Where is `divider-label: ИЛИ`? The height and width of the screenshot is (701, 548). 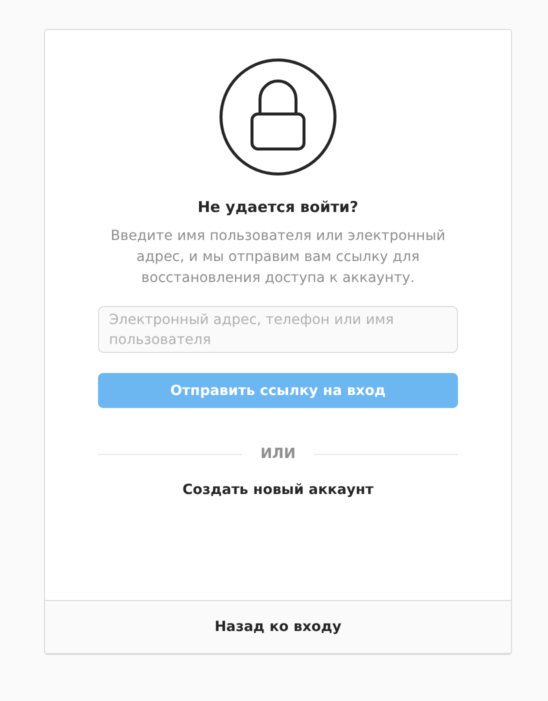
divider-label: ИЛИ is located at coordinates (278, 454).